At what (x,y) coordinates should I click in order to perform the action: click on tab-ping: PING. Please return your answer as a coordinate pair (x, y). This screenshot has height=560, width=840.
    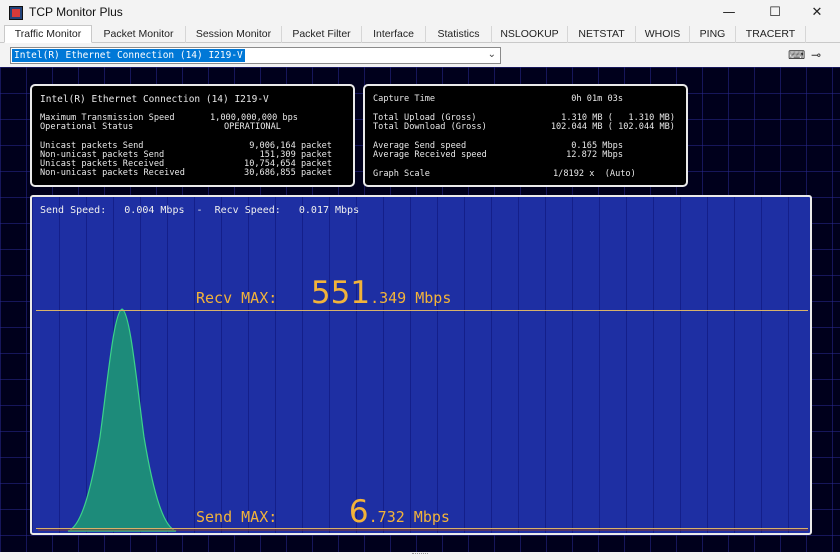
    Looking at the image, I should click on (713, 34).